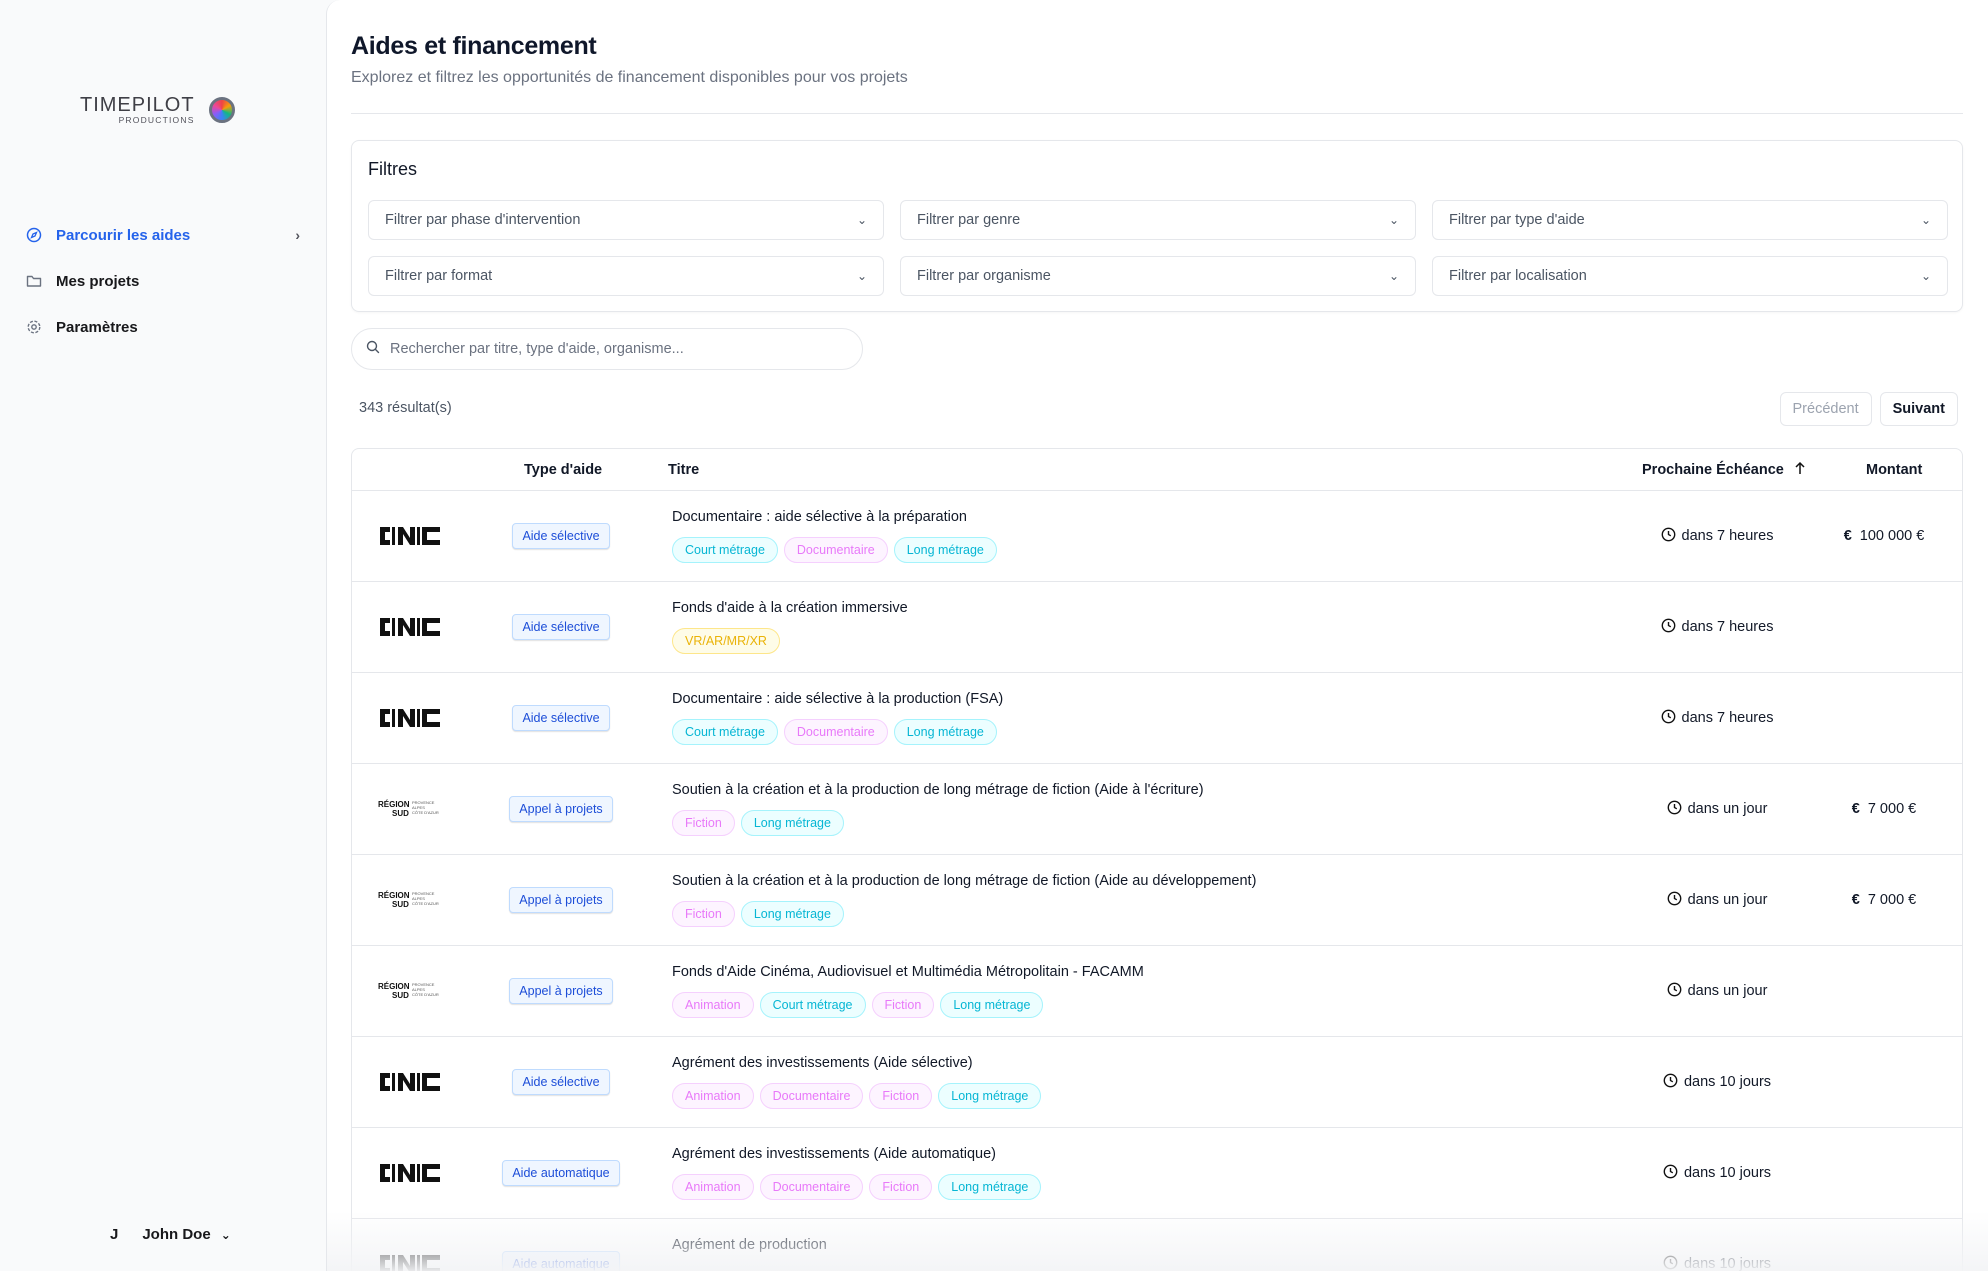 This screenshot has height=1271, width=1988. I want to click on tag-list: VR/AR/MR/XR, so click(790, 641).